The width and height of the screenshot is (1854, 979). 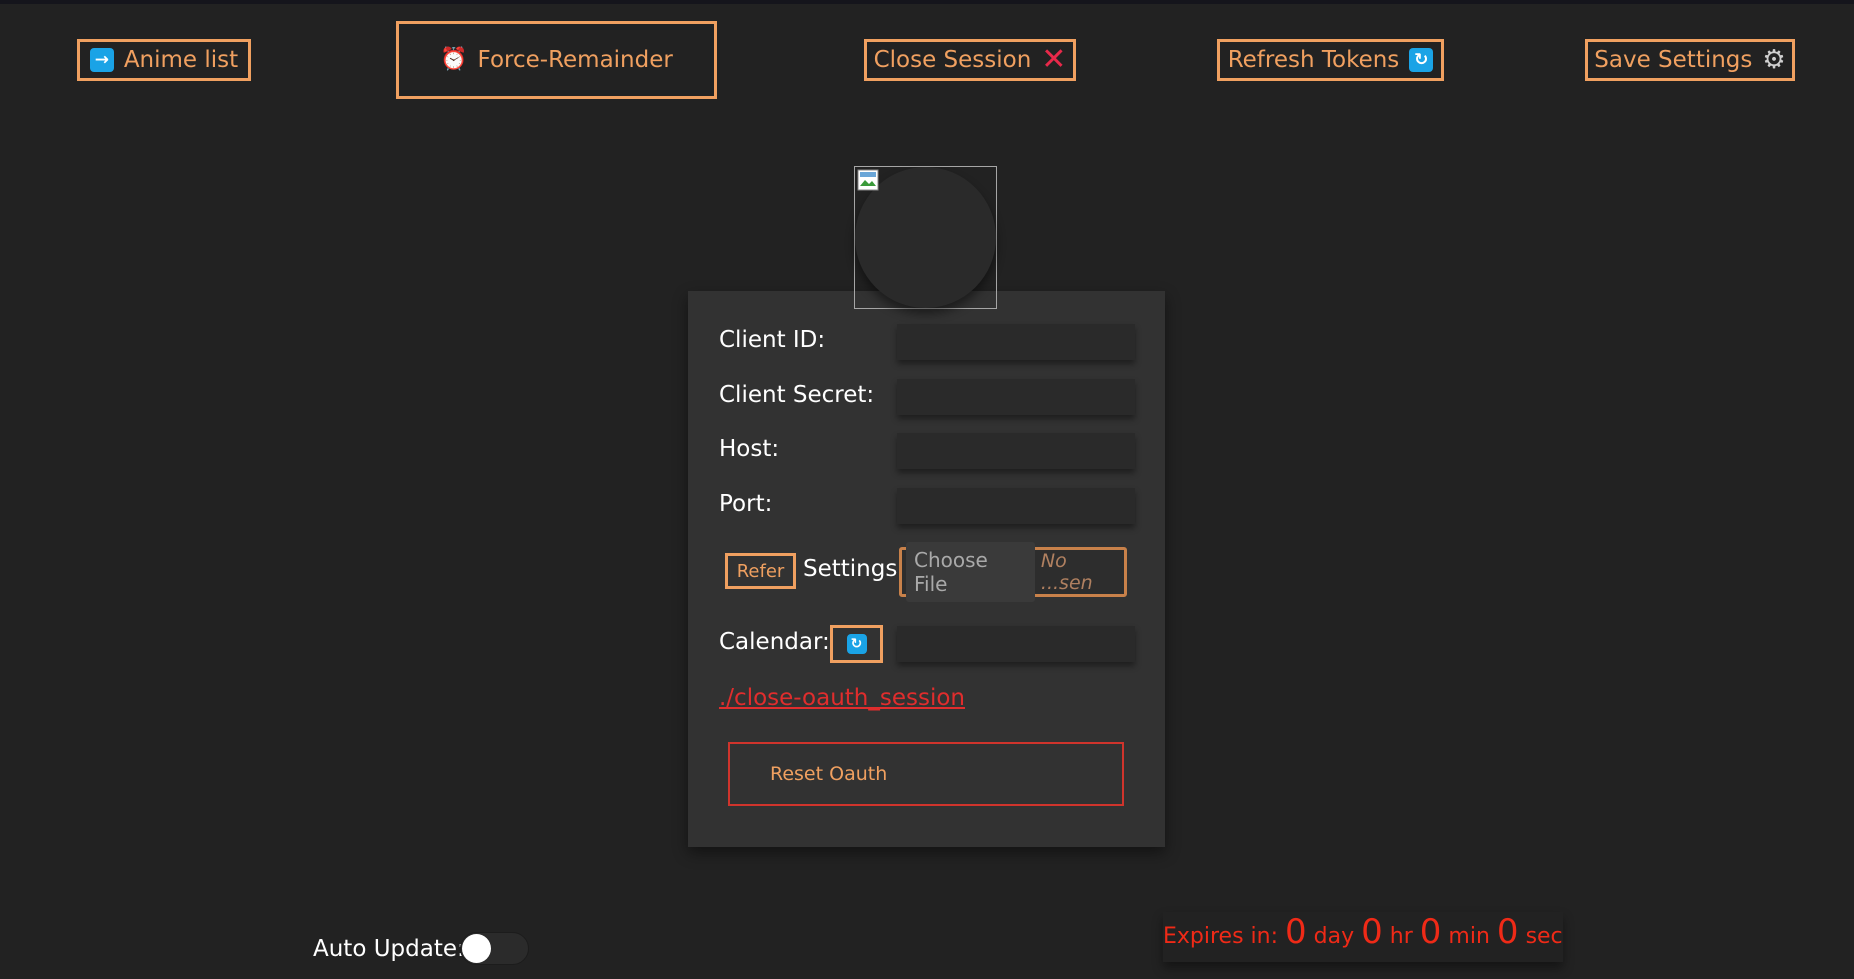 What do you see at coordinates (1313, 60) in the screenshot?
I see `refresh-tokens-label: Refresh Tokens` at bounding box center [1313, 60].